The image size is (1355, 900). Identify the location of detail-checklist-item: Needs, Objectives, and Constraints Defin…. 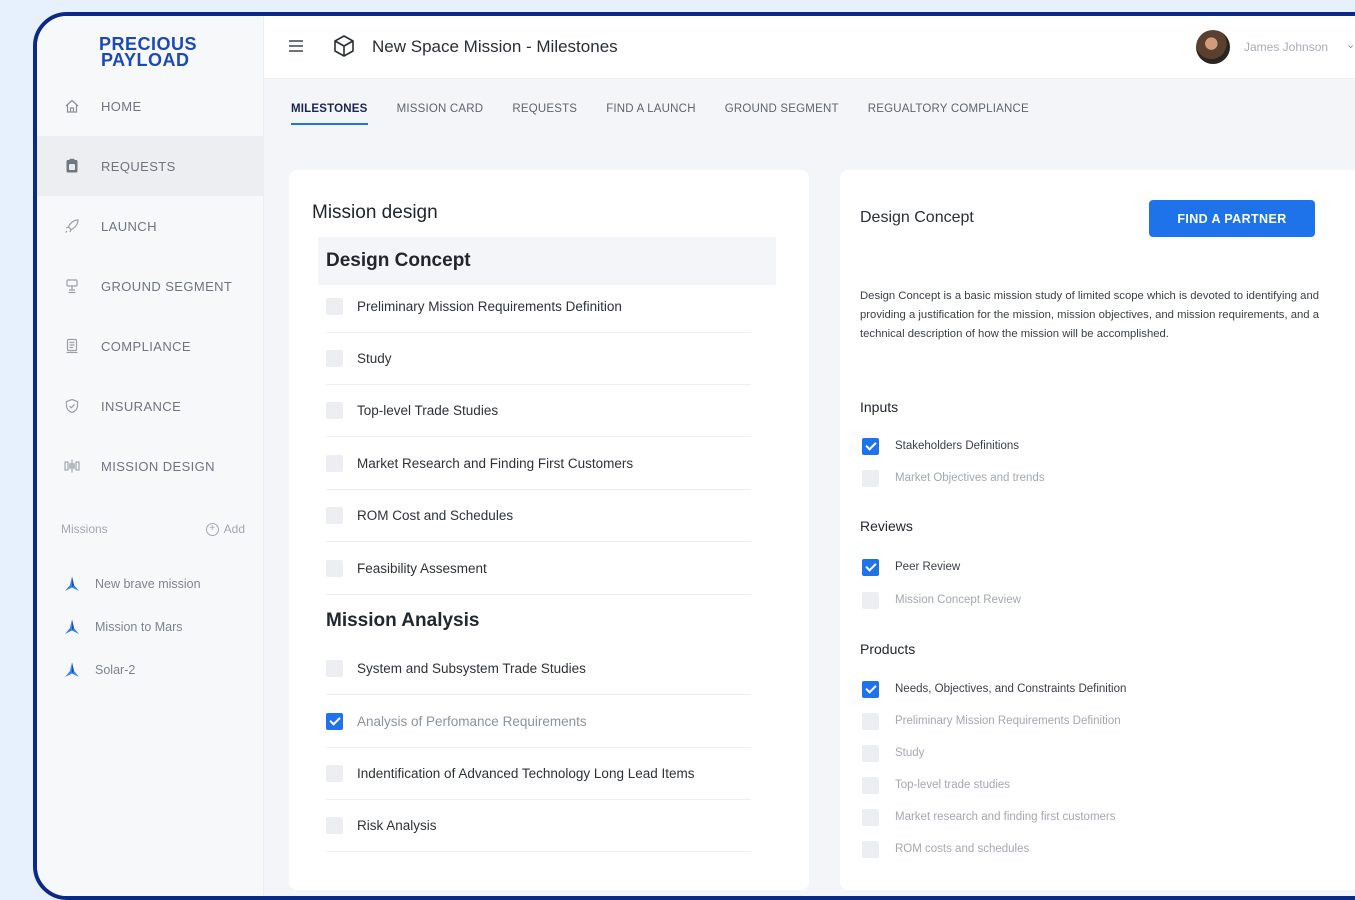
(994, 689).